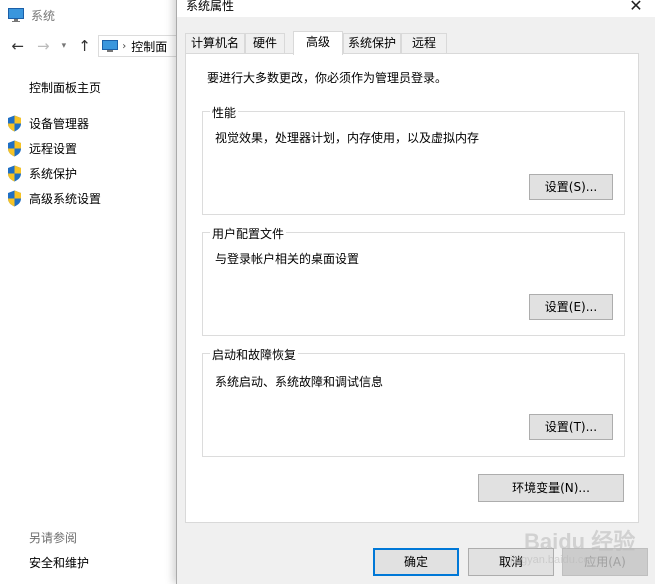  I want to click on sidebar-item-remote-settings: 远程设置, so click(42, 148).